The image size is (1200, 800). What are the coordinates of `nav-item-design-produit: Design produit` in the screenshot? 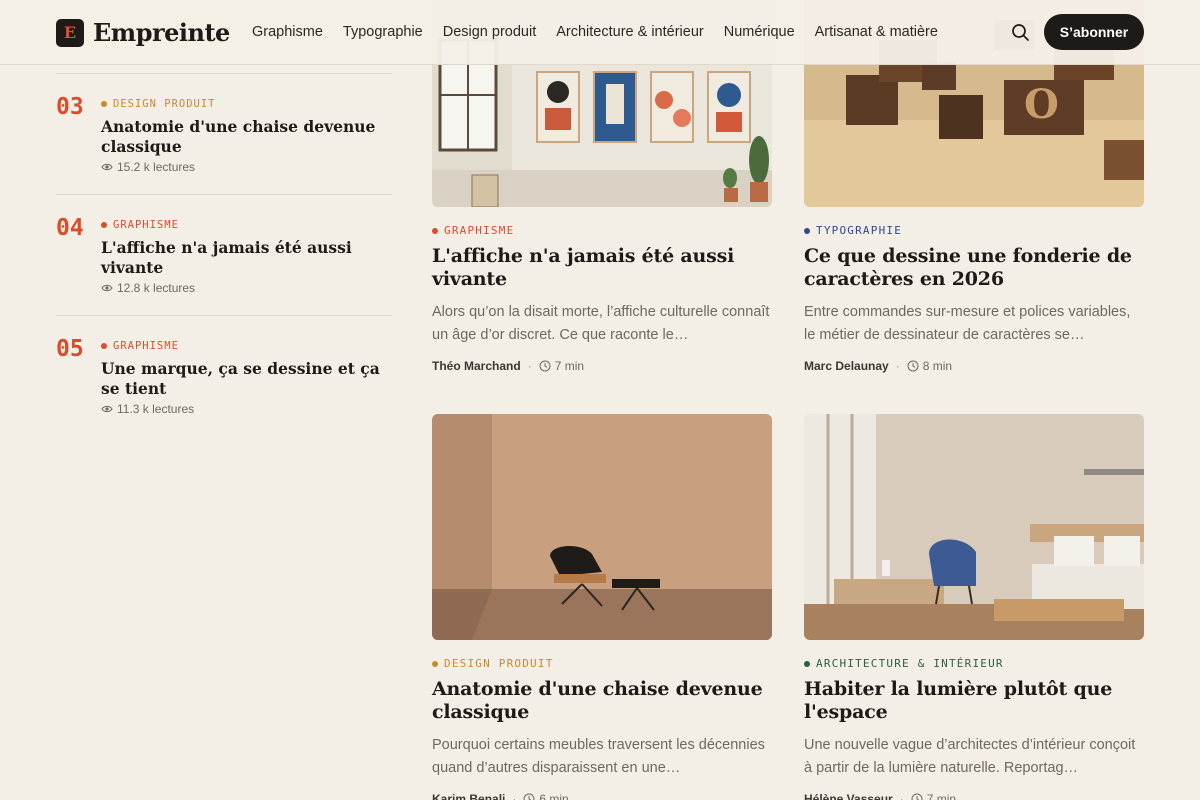 It's located at (490, 32).